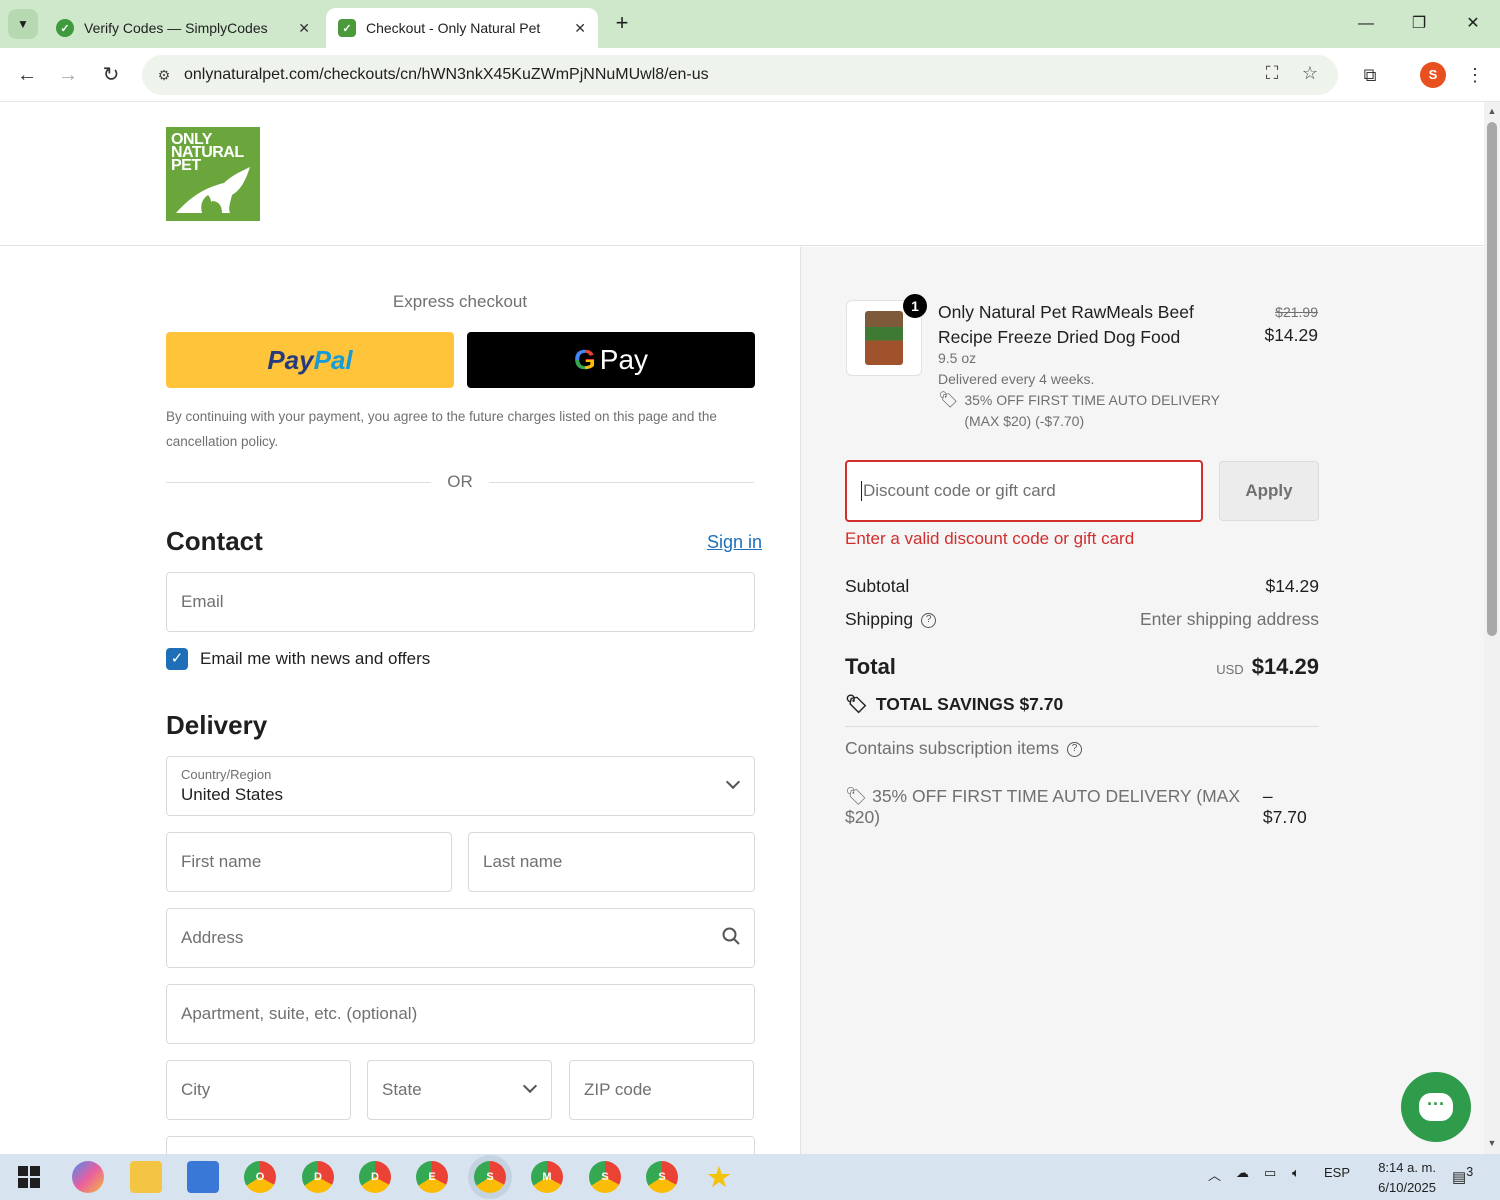  Describe the element at coordinates (1296, 312) in the screenshot. I see `original-price: $21.99` at that location.